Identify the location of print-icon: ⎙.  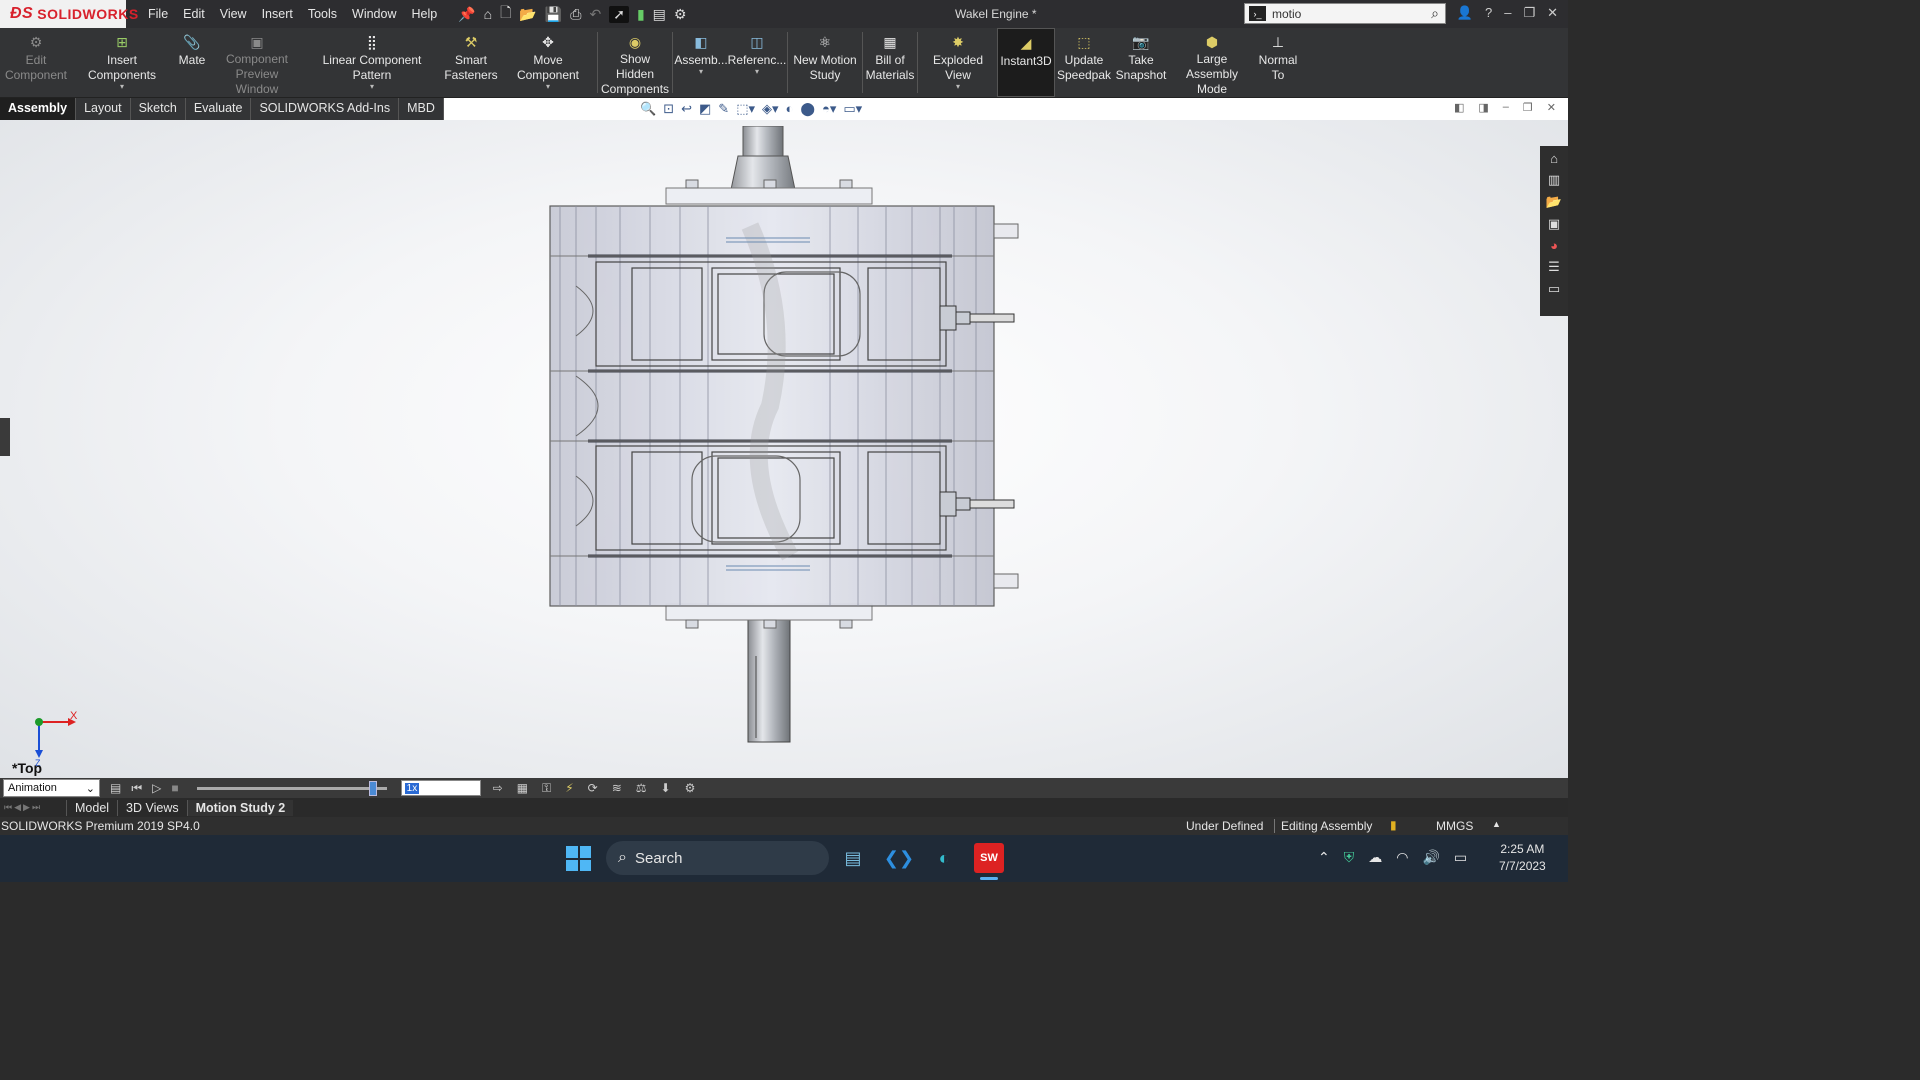
(575, 14).